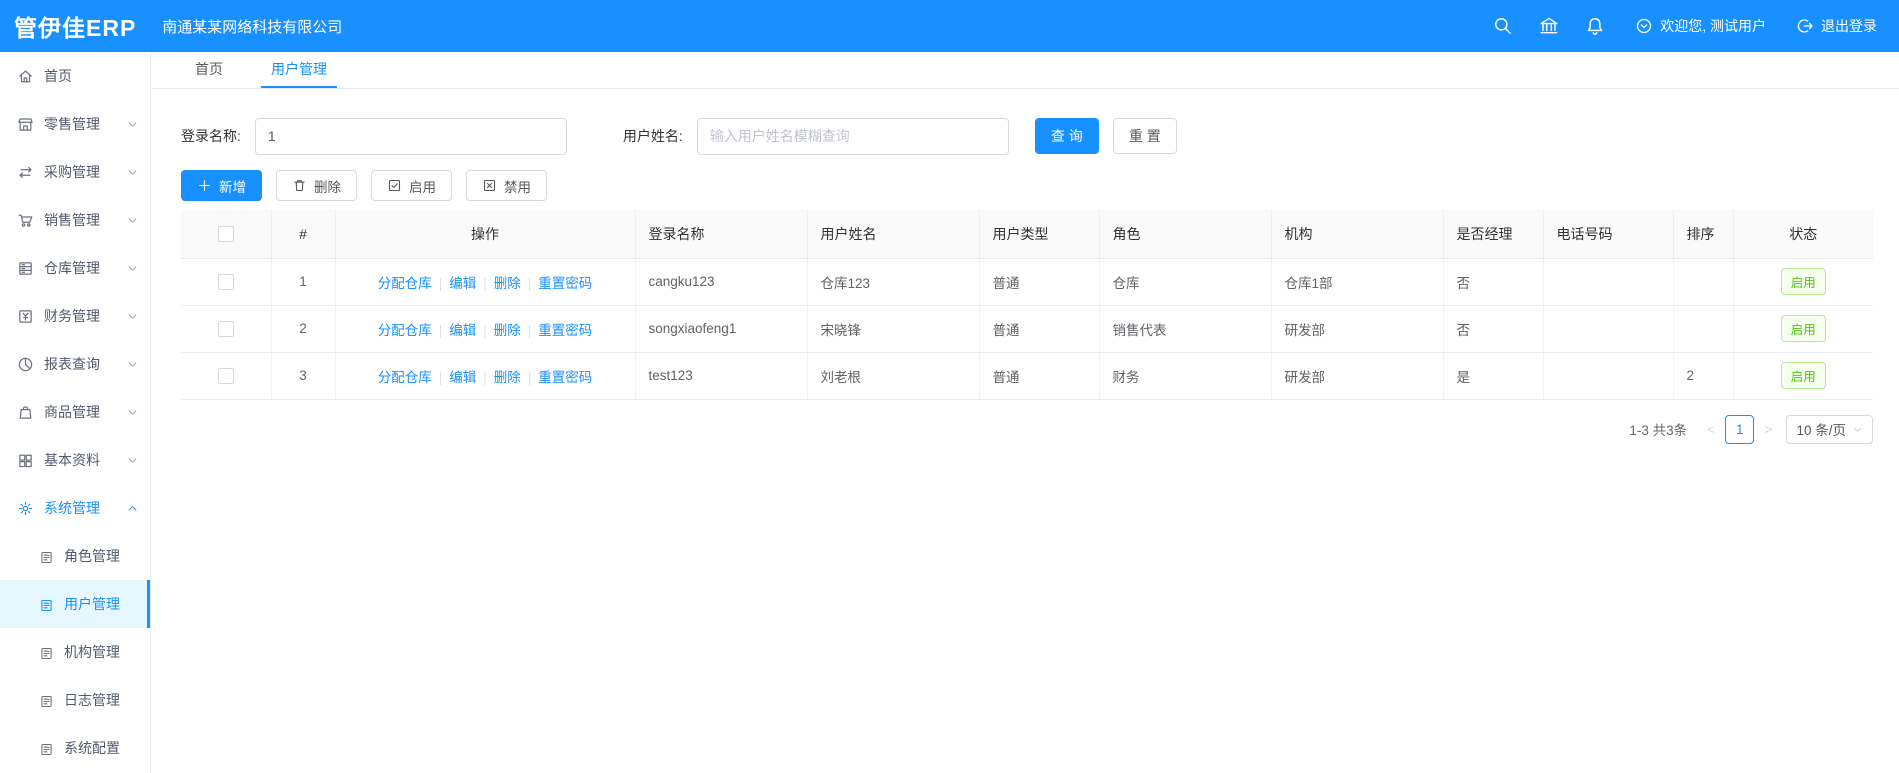  Describe the element at coordinates (75, 412) in the screenshot. I see `sidebar-item-8: 商品管理` at that location.